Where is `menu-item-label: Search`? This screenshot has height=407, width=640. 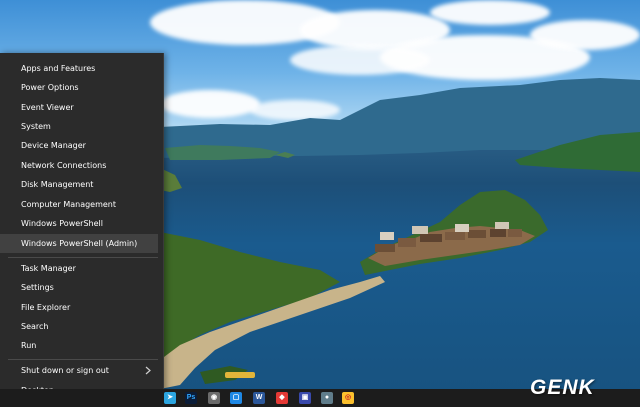 menu-item-label: Search is located at coordinates (35, 326).